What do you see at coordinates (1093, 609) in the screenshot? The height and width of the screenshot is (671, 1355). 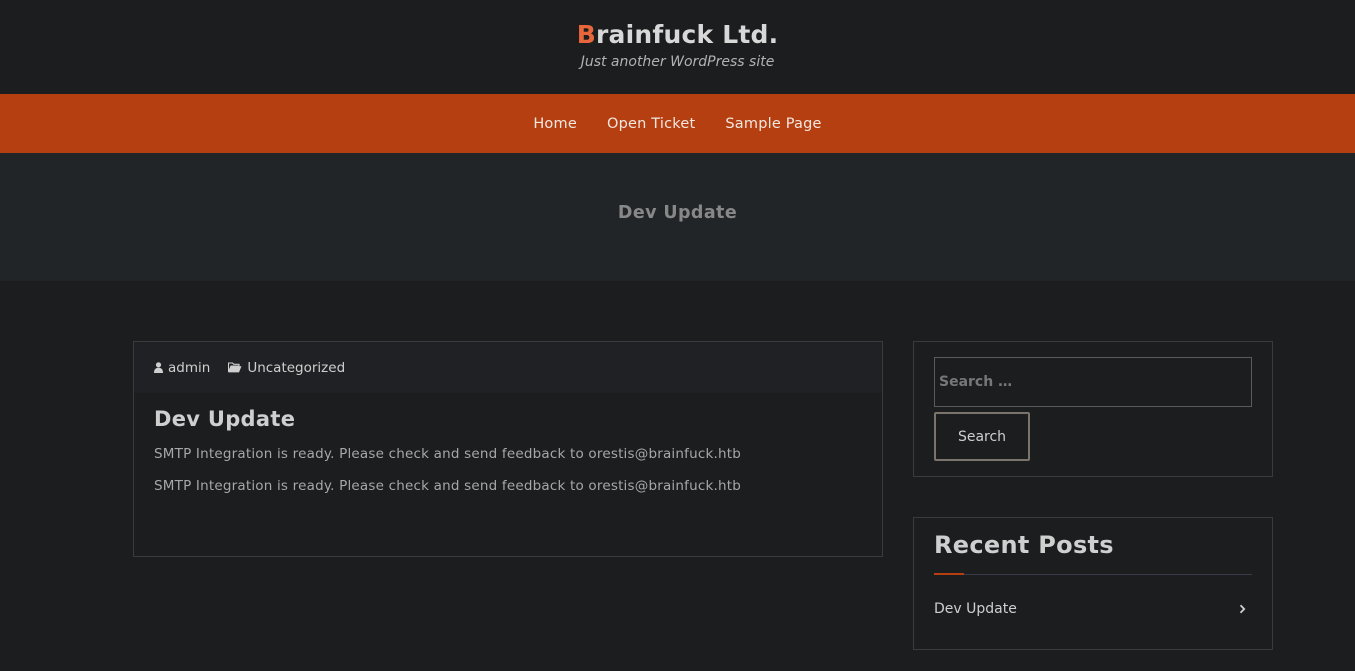 I see `recent-post-item: Dev Update` at bounding box center [1093, 609].